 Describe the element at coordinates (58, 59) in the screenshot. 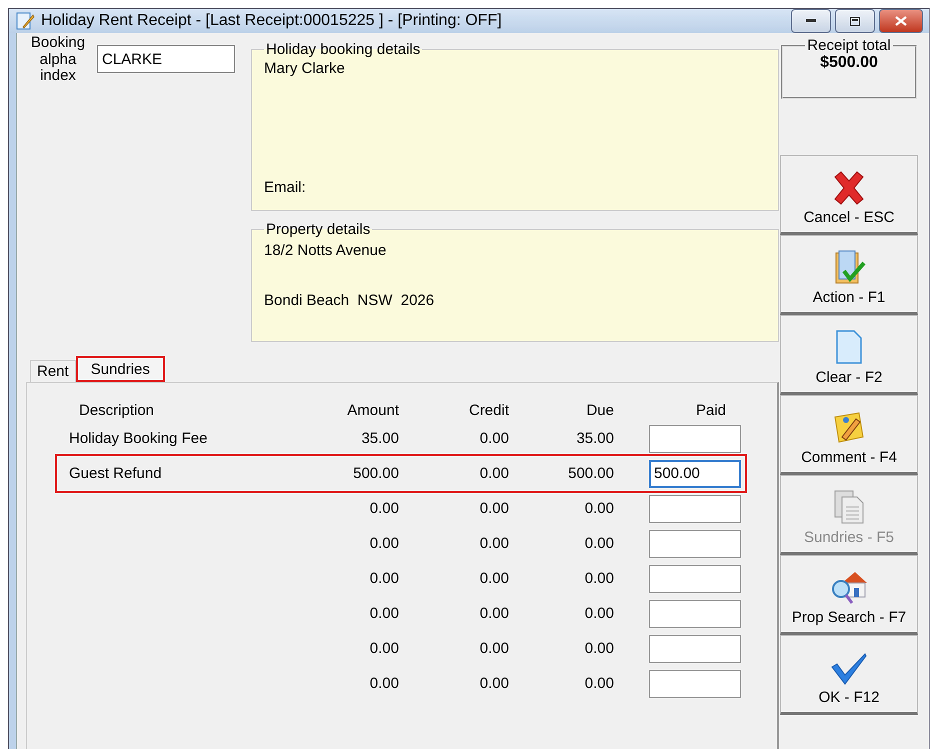

I see `field-label: Booking alpha index` at that location.